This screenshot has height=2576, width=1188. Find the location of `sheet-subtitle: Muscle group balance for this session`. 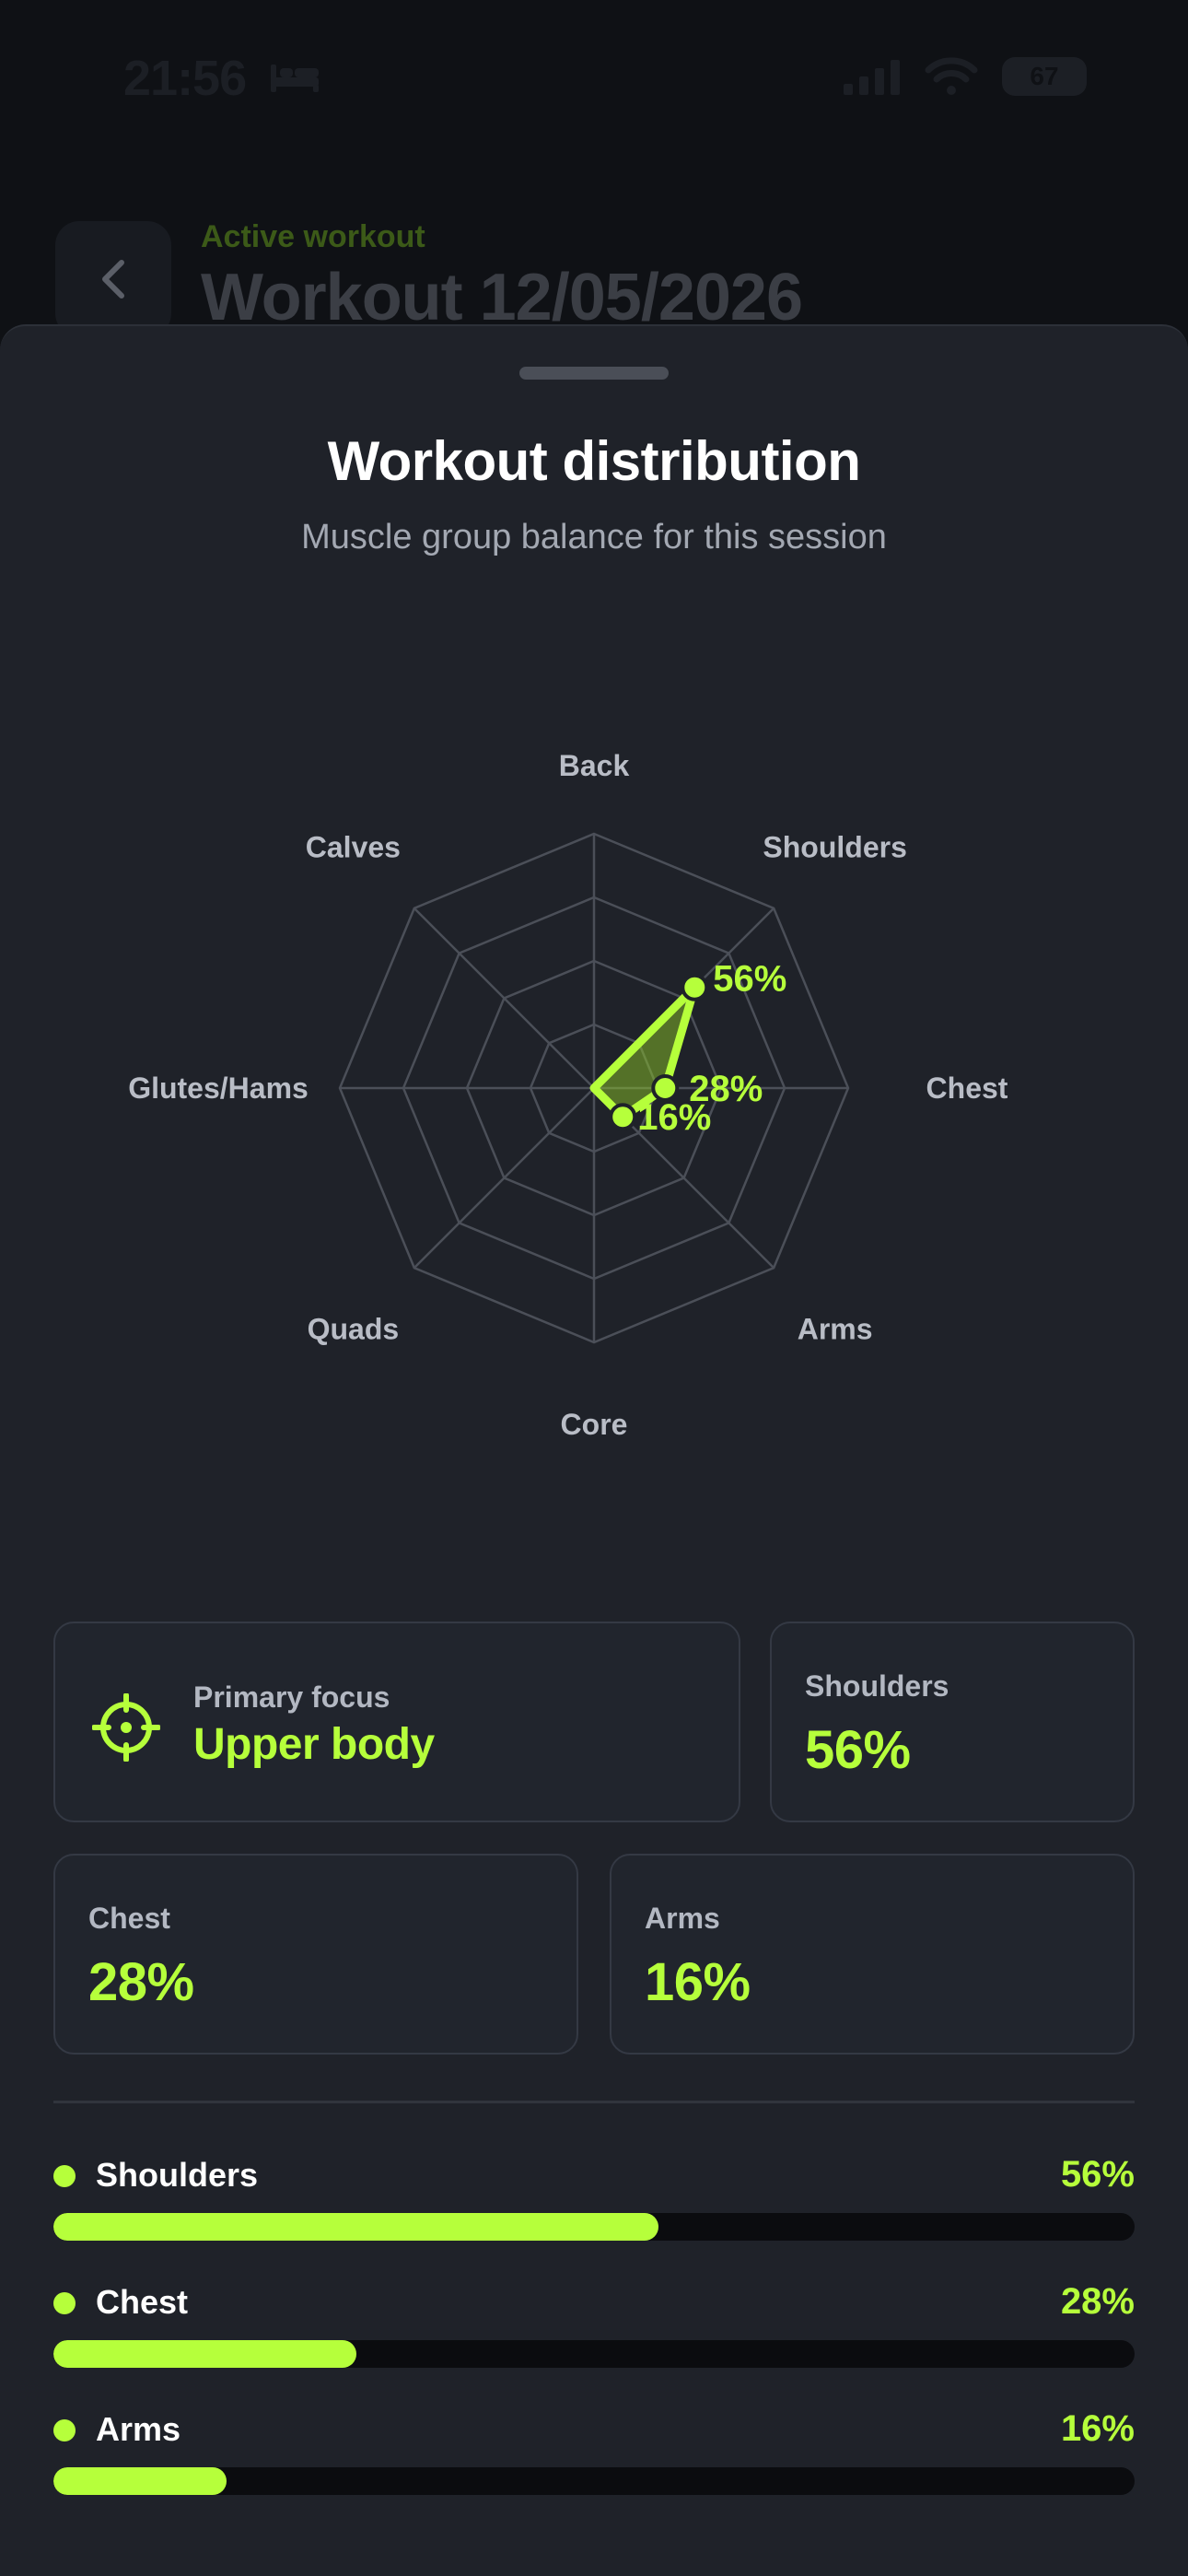

sheet-subtitle: Muscle group balance for this session is located at coordinates (594, 537).